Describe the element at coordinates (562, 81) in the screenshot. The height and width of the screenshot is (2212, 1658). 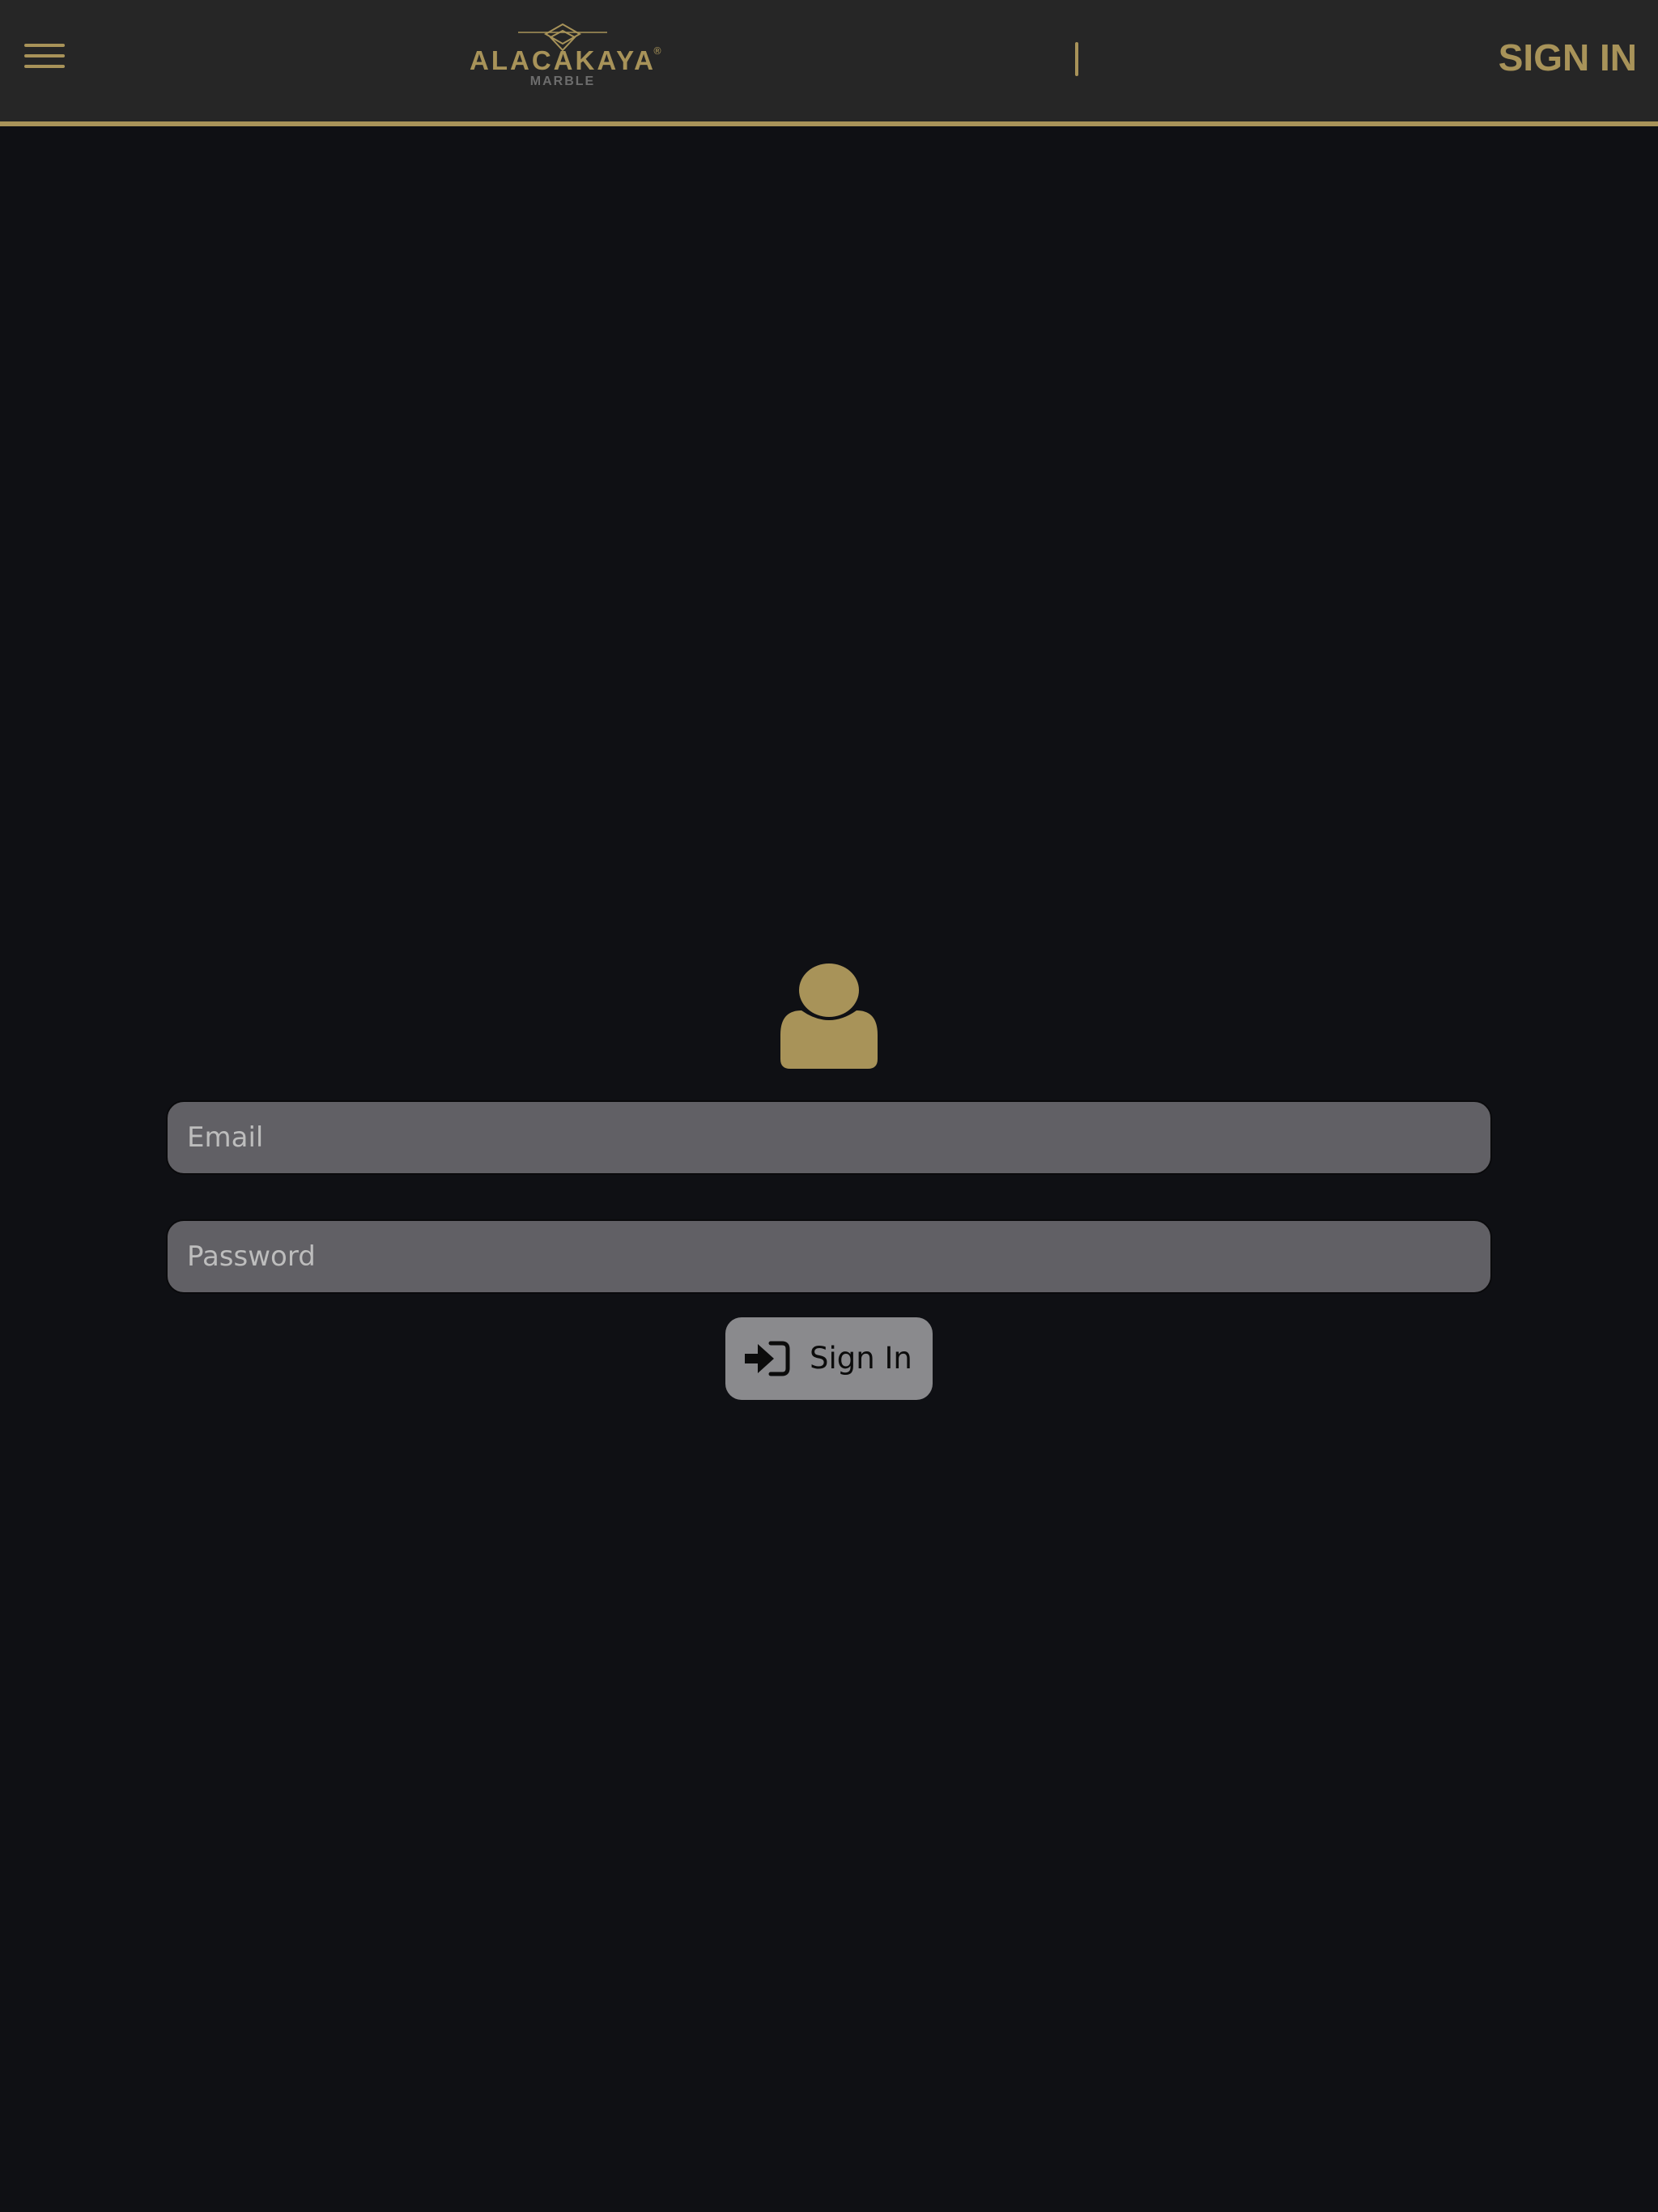
I see `logo-subtitle: MARBLE` at that location.